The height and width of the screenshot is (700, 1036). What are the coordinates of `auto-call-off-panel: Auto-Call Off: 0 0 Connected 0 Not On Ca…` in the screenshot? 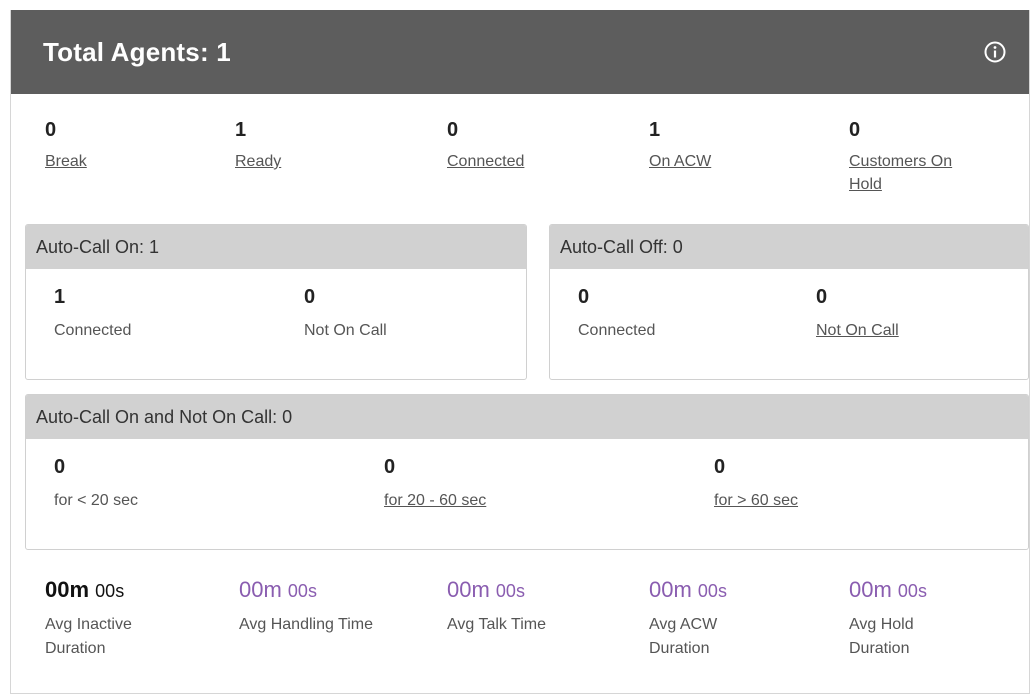 It's located at (789, 302).